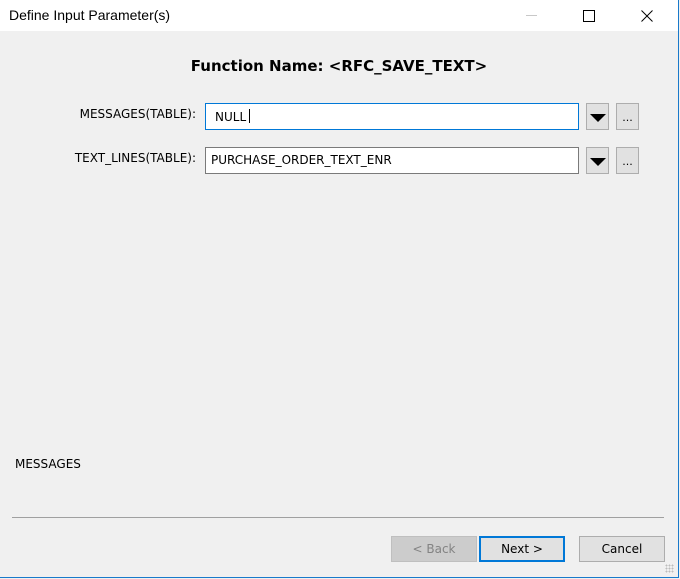  I want to click on title-bar: Define Input Parameter(s), so click(339, 15).